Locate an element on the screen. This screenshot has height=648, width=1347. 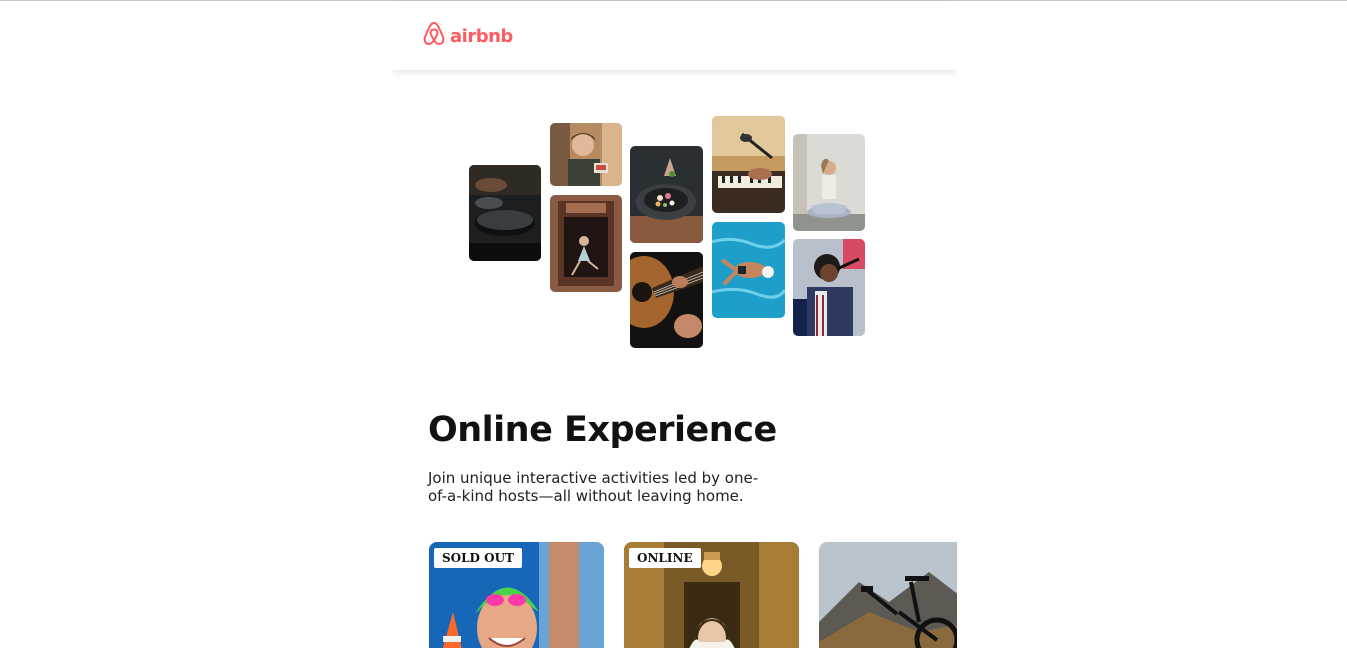
swimmer-photo is located at coordinates (748, 270).